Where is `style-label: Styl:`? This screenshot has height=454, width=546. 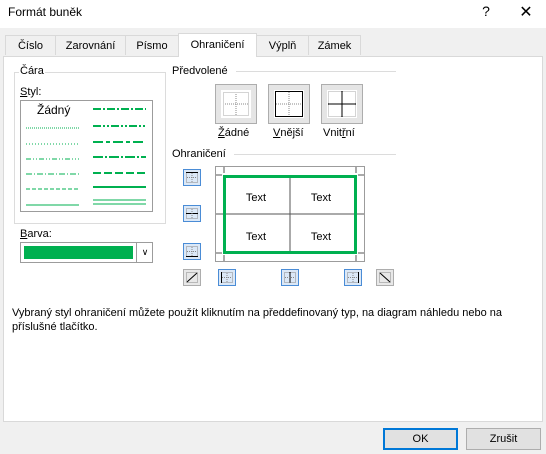 style-label: Styl: is located at coordinates (31, 92).